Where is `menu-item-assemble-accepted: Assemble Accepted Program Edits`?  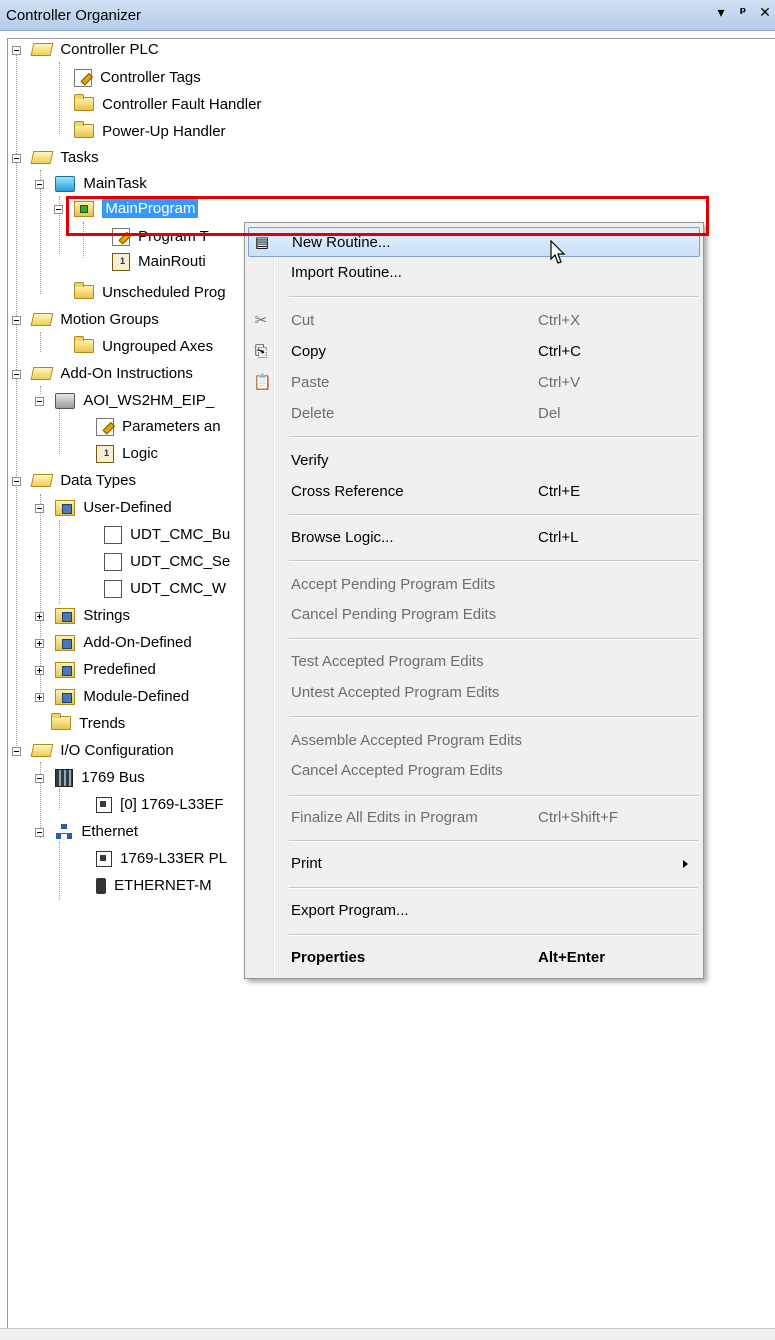
menu-item-assemble-accepted: Assemble Accepted Program Edits is located at coordinates (474, 741).